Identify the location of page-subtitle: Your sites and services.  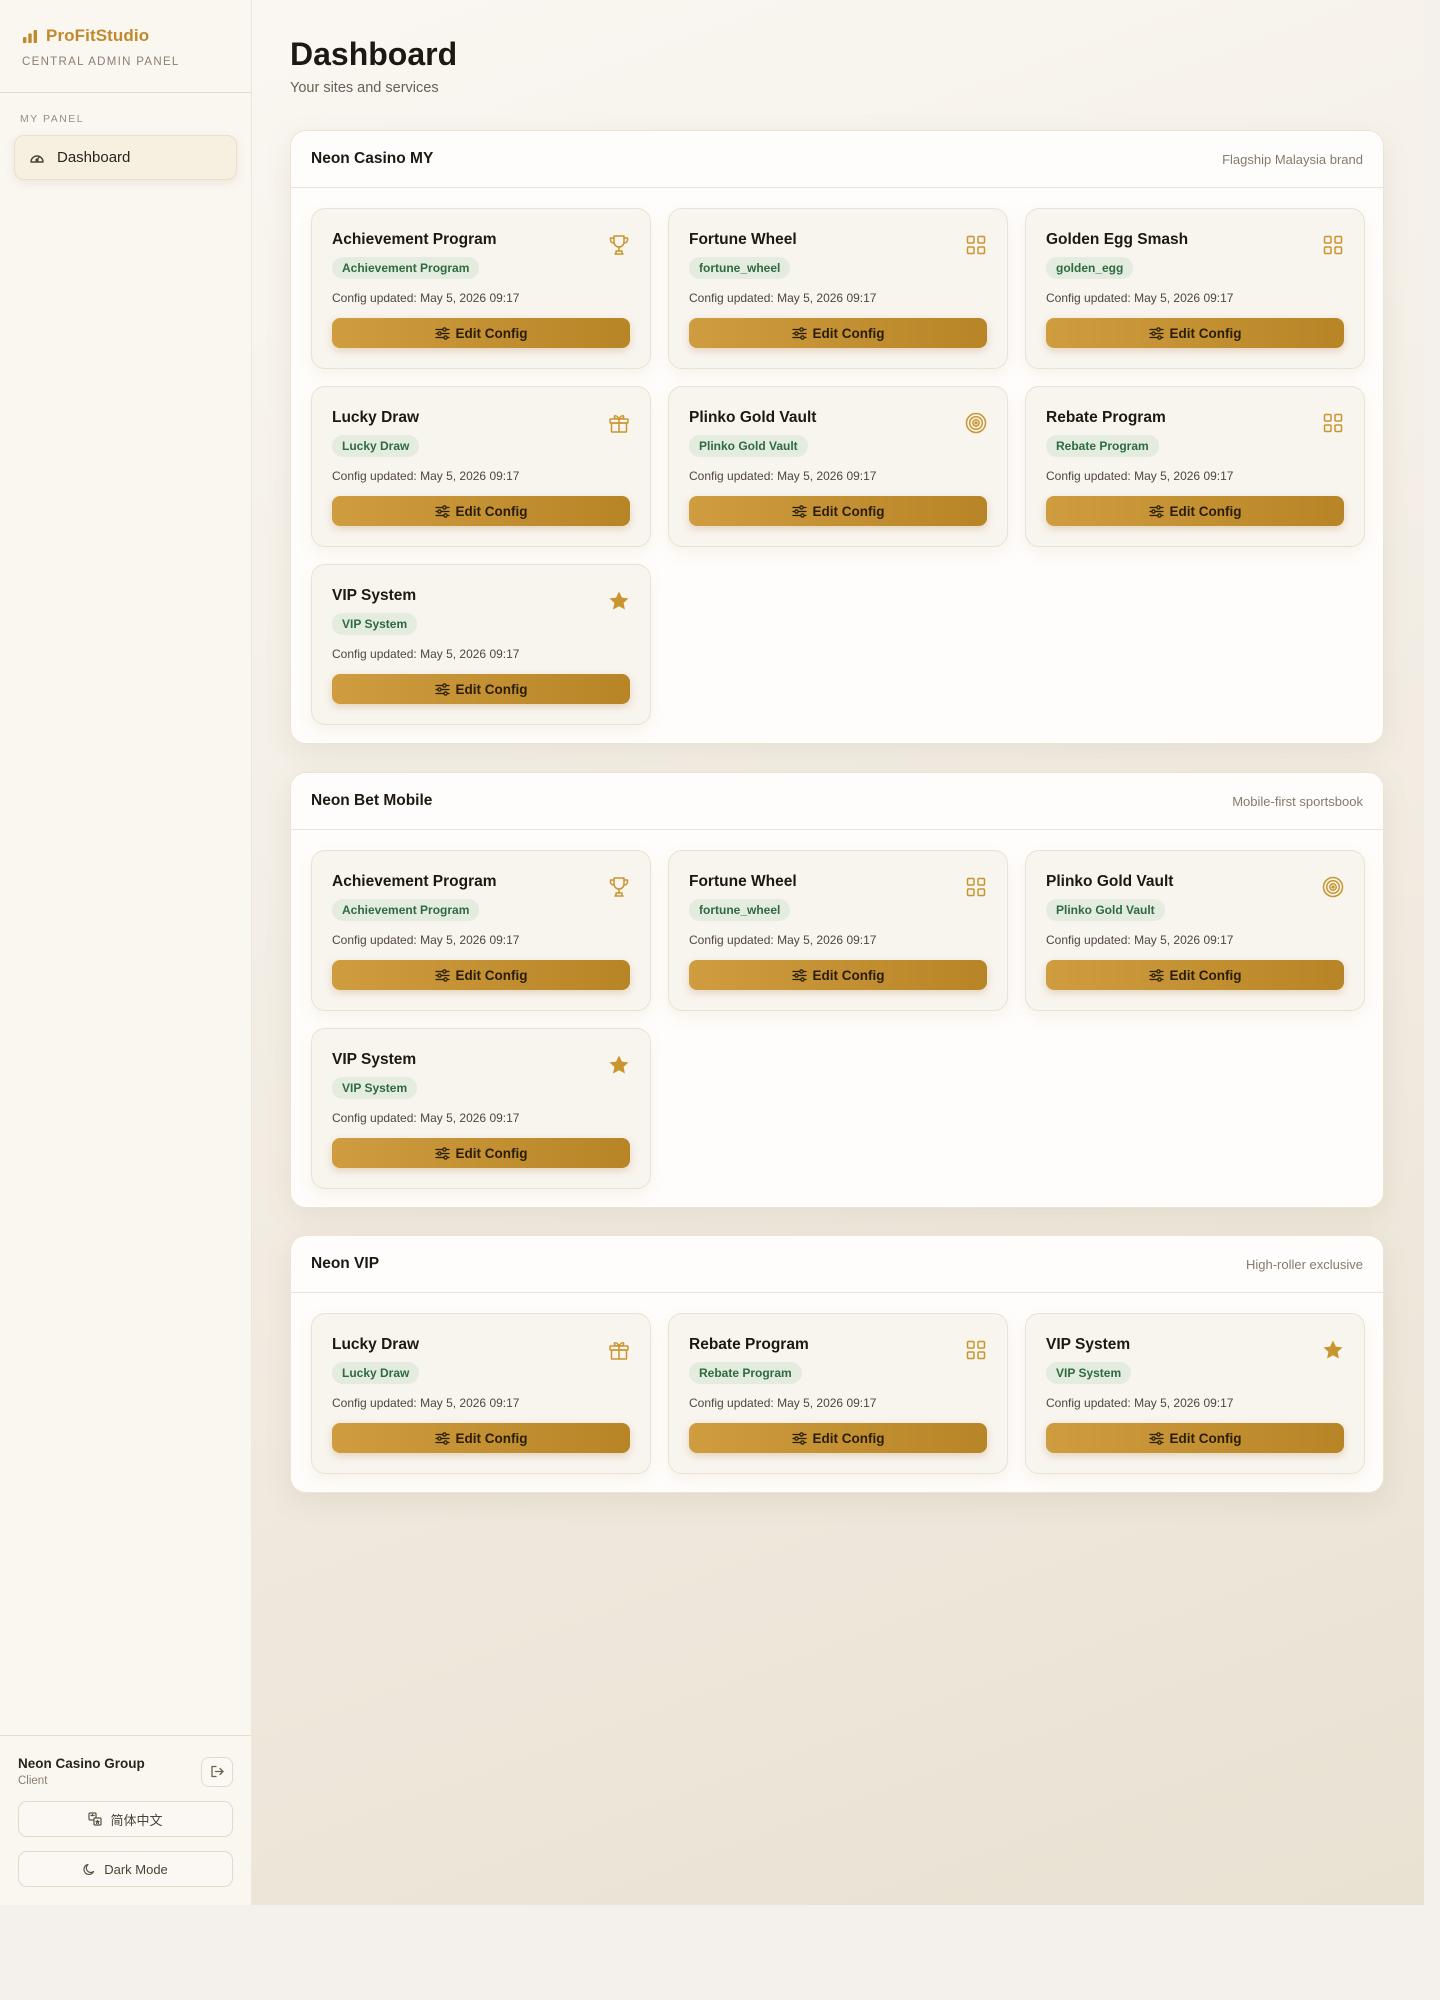
(364, 88).